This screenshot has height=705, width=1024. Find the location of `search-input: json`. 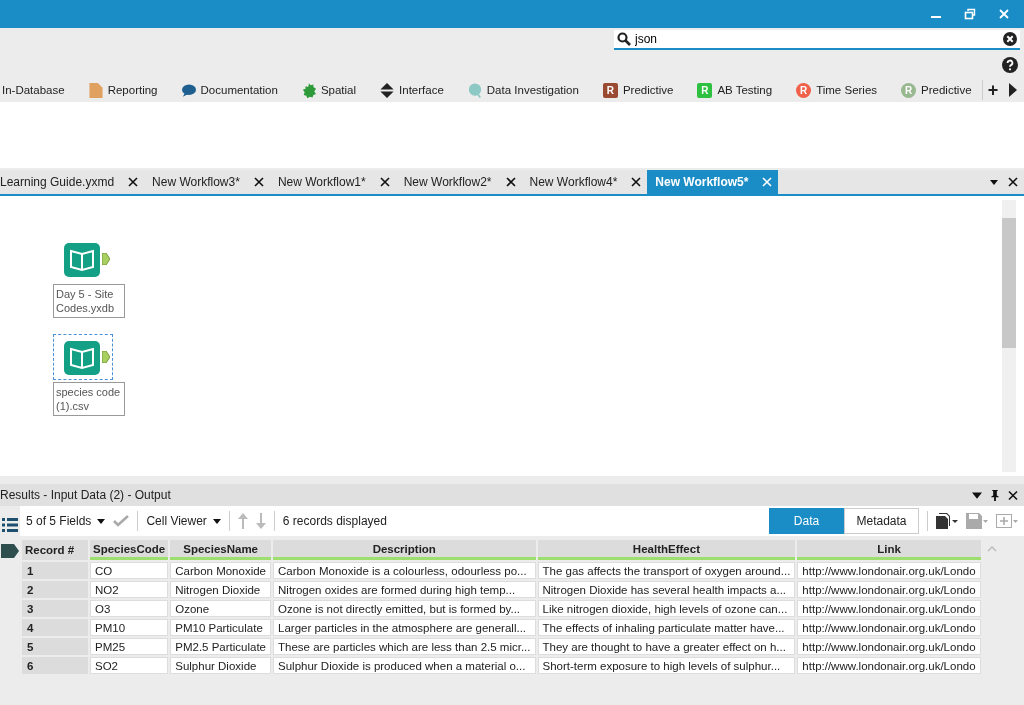

search-input: json is located at coordinates (817, 39).